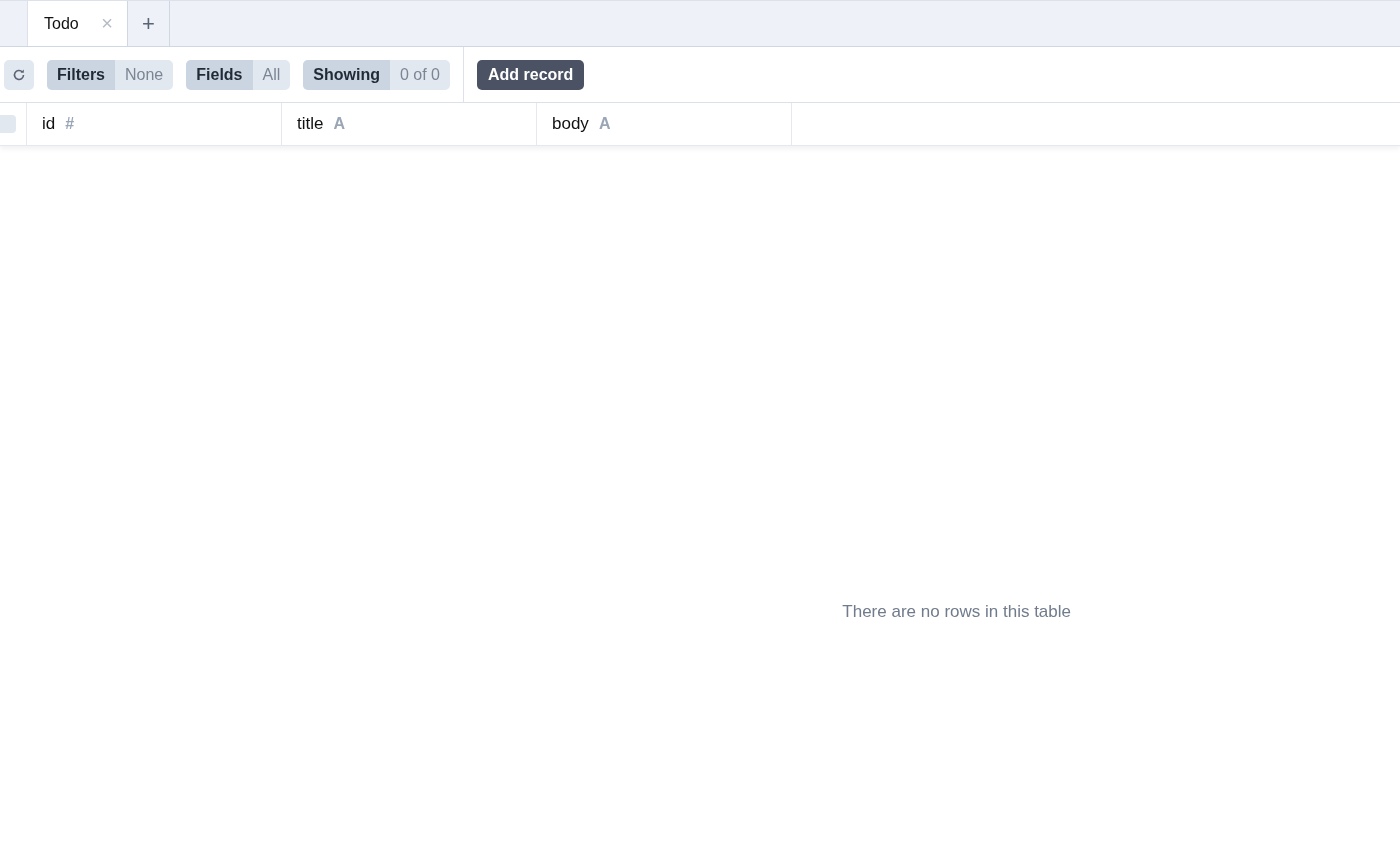 This screenshot has height=857, width=1400. What do you see at coordinates (149, 23) in the screenshot?
I see `new-tab-button: +` at bounding box center [149, 23].